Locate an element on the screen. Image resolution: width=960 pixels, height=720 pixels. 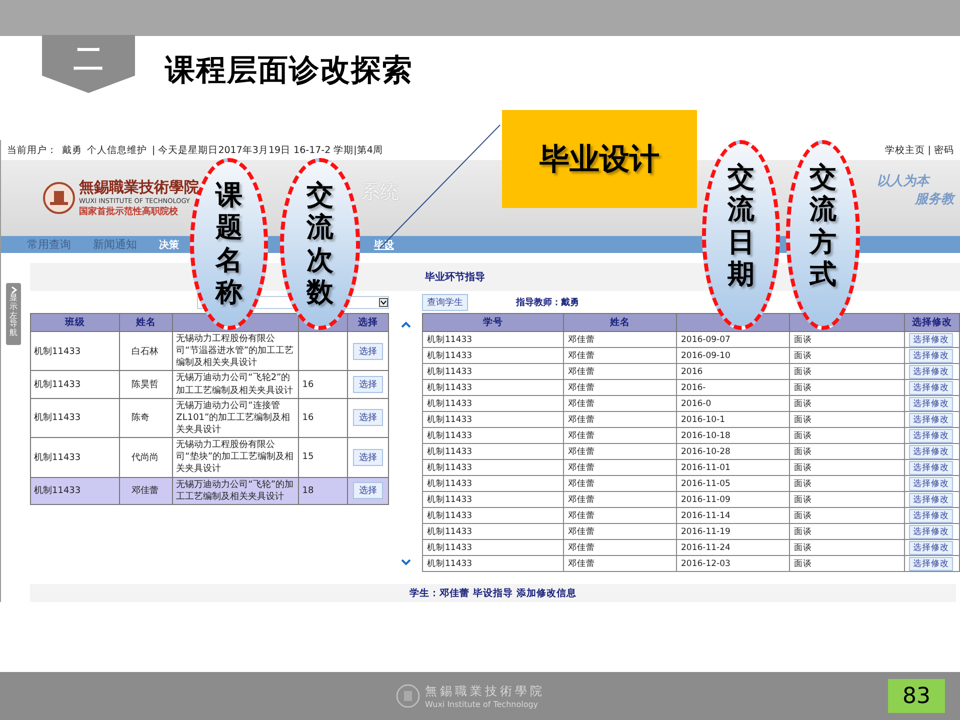
table-cell: 2016-10-28 is located at coordinates (733, 452).